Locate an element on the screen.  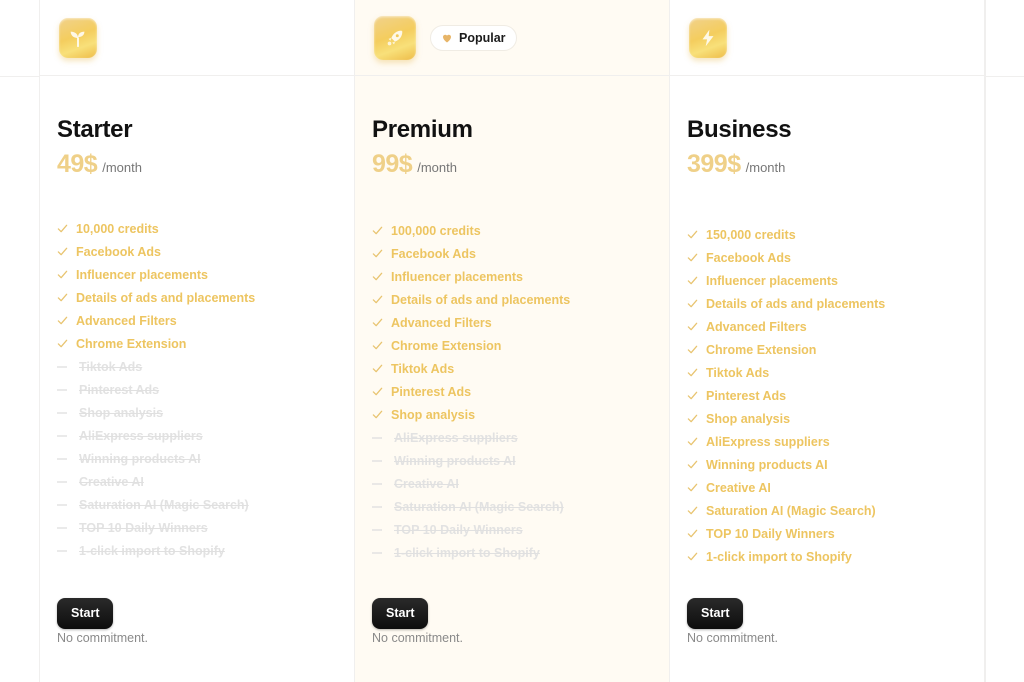
feature-item: 150,000 credits is located at coordinates (786, 234).